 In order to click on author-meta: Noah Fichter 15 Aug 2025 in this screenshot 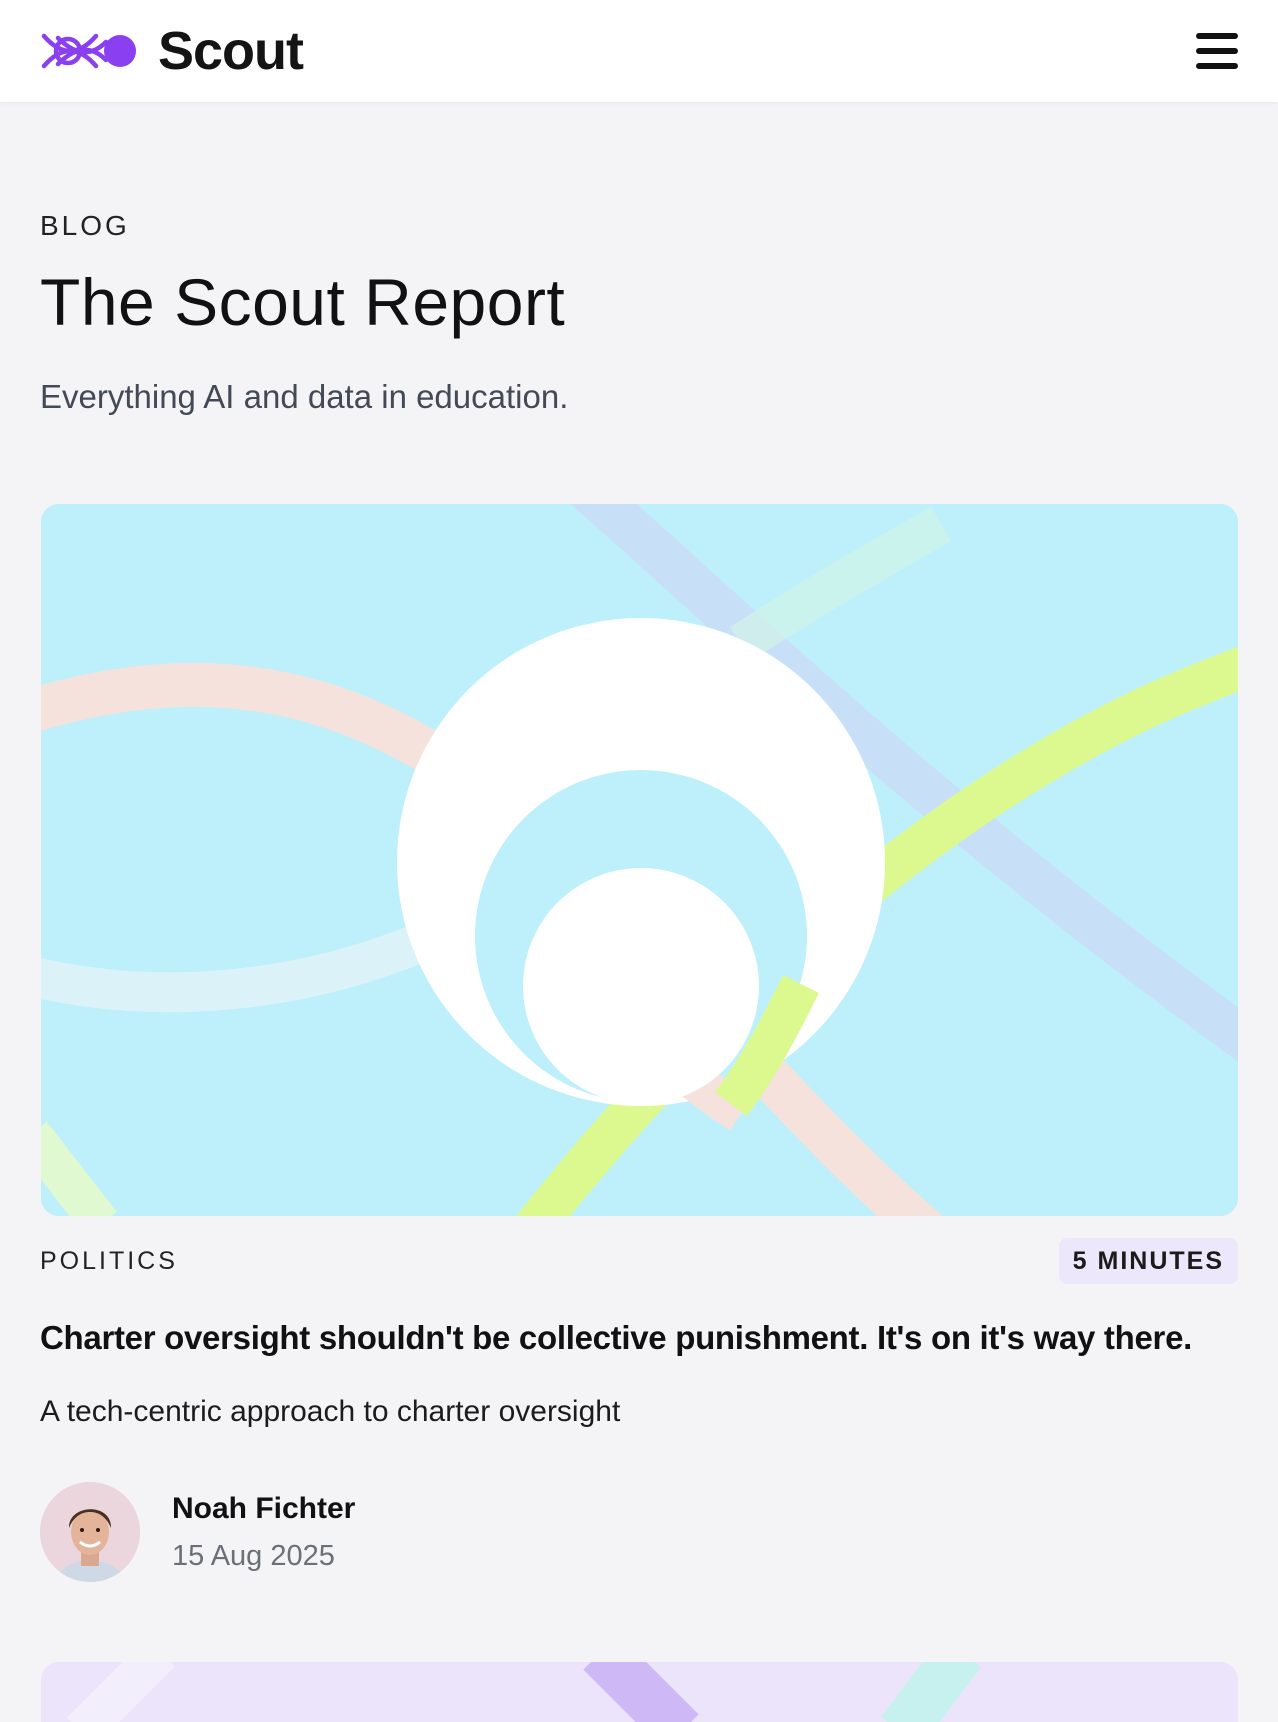, I will do `click(263, 1532)`.